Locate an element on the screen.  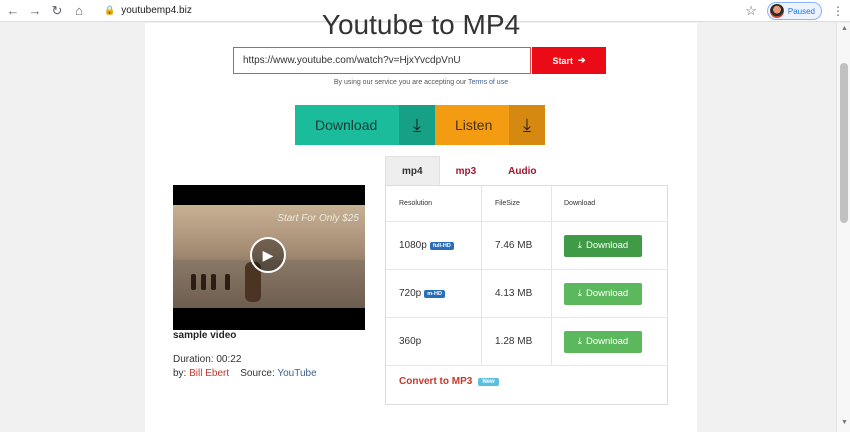
start-button: Start ➔ is located at coordinates (569, 60).